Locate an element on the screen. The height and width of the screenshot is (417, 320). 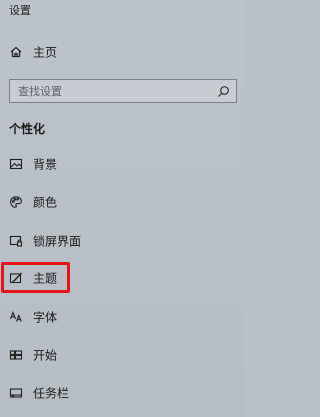
nav-item-label: 背景 is located at coordinates (45, 164).